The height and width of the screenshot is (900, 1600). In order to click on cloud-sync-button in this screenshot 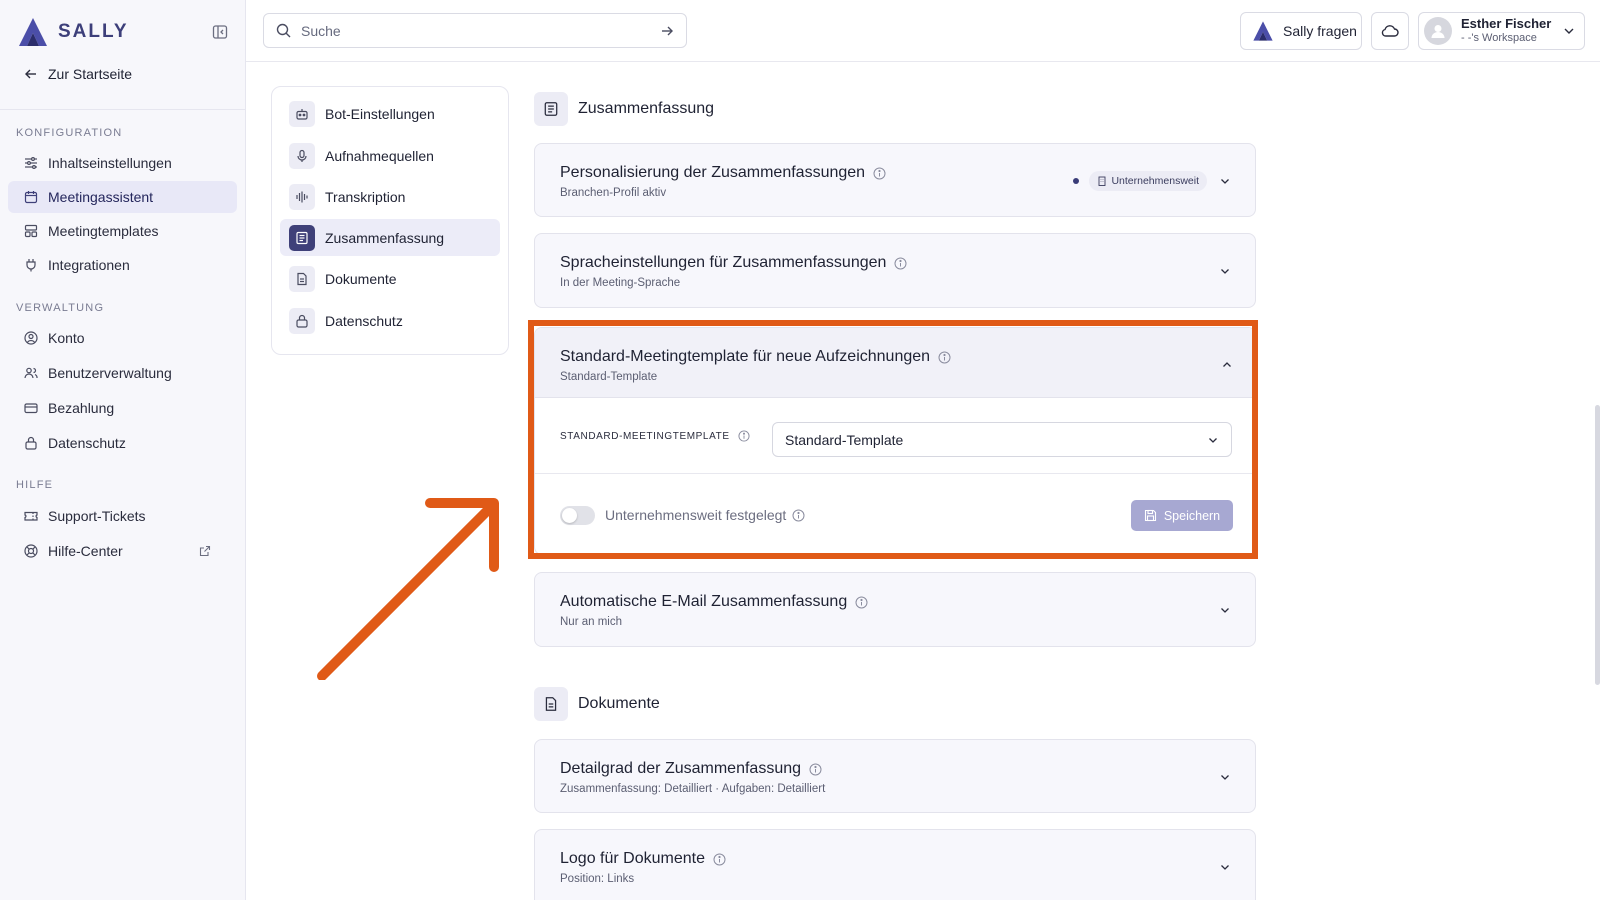, I will do `click(1390, 31)`.